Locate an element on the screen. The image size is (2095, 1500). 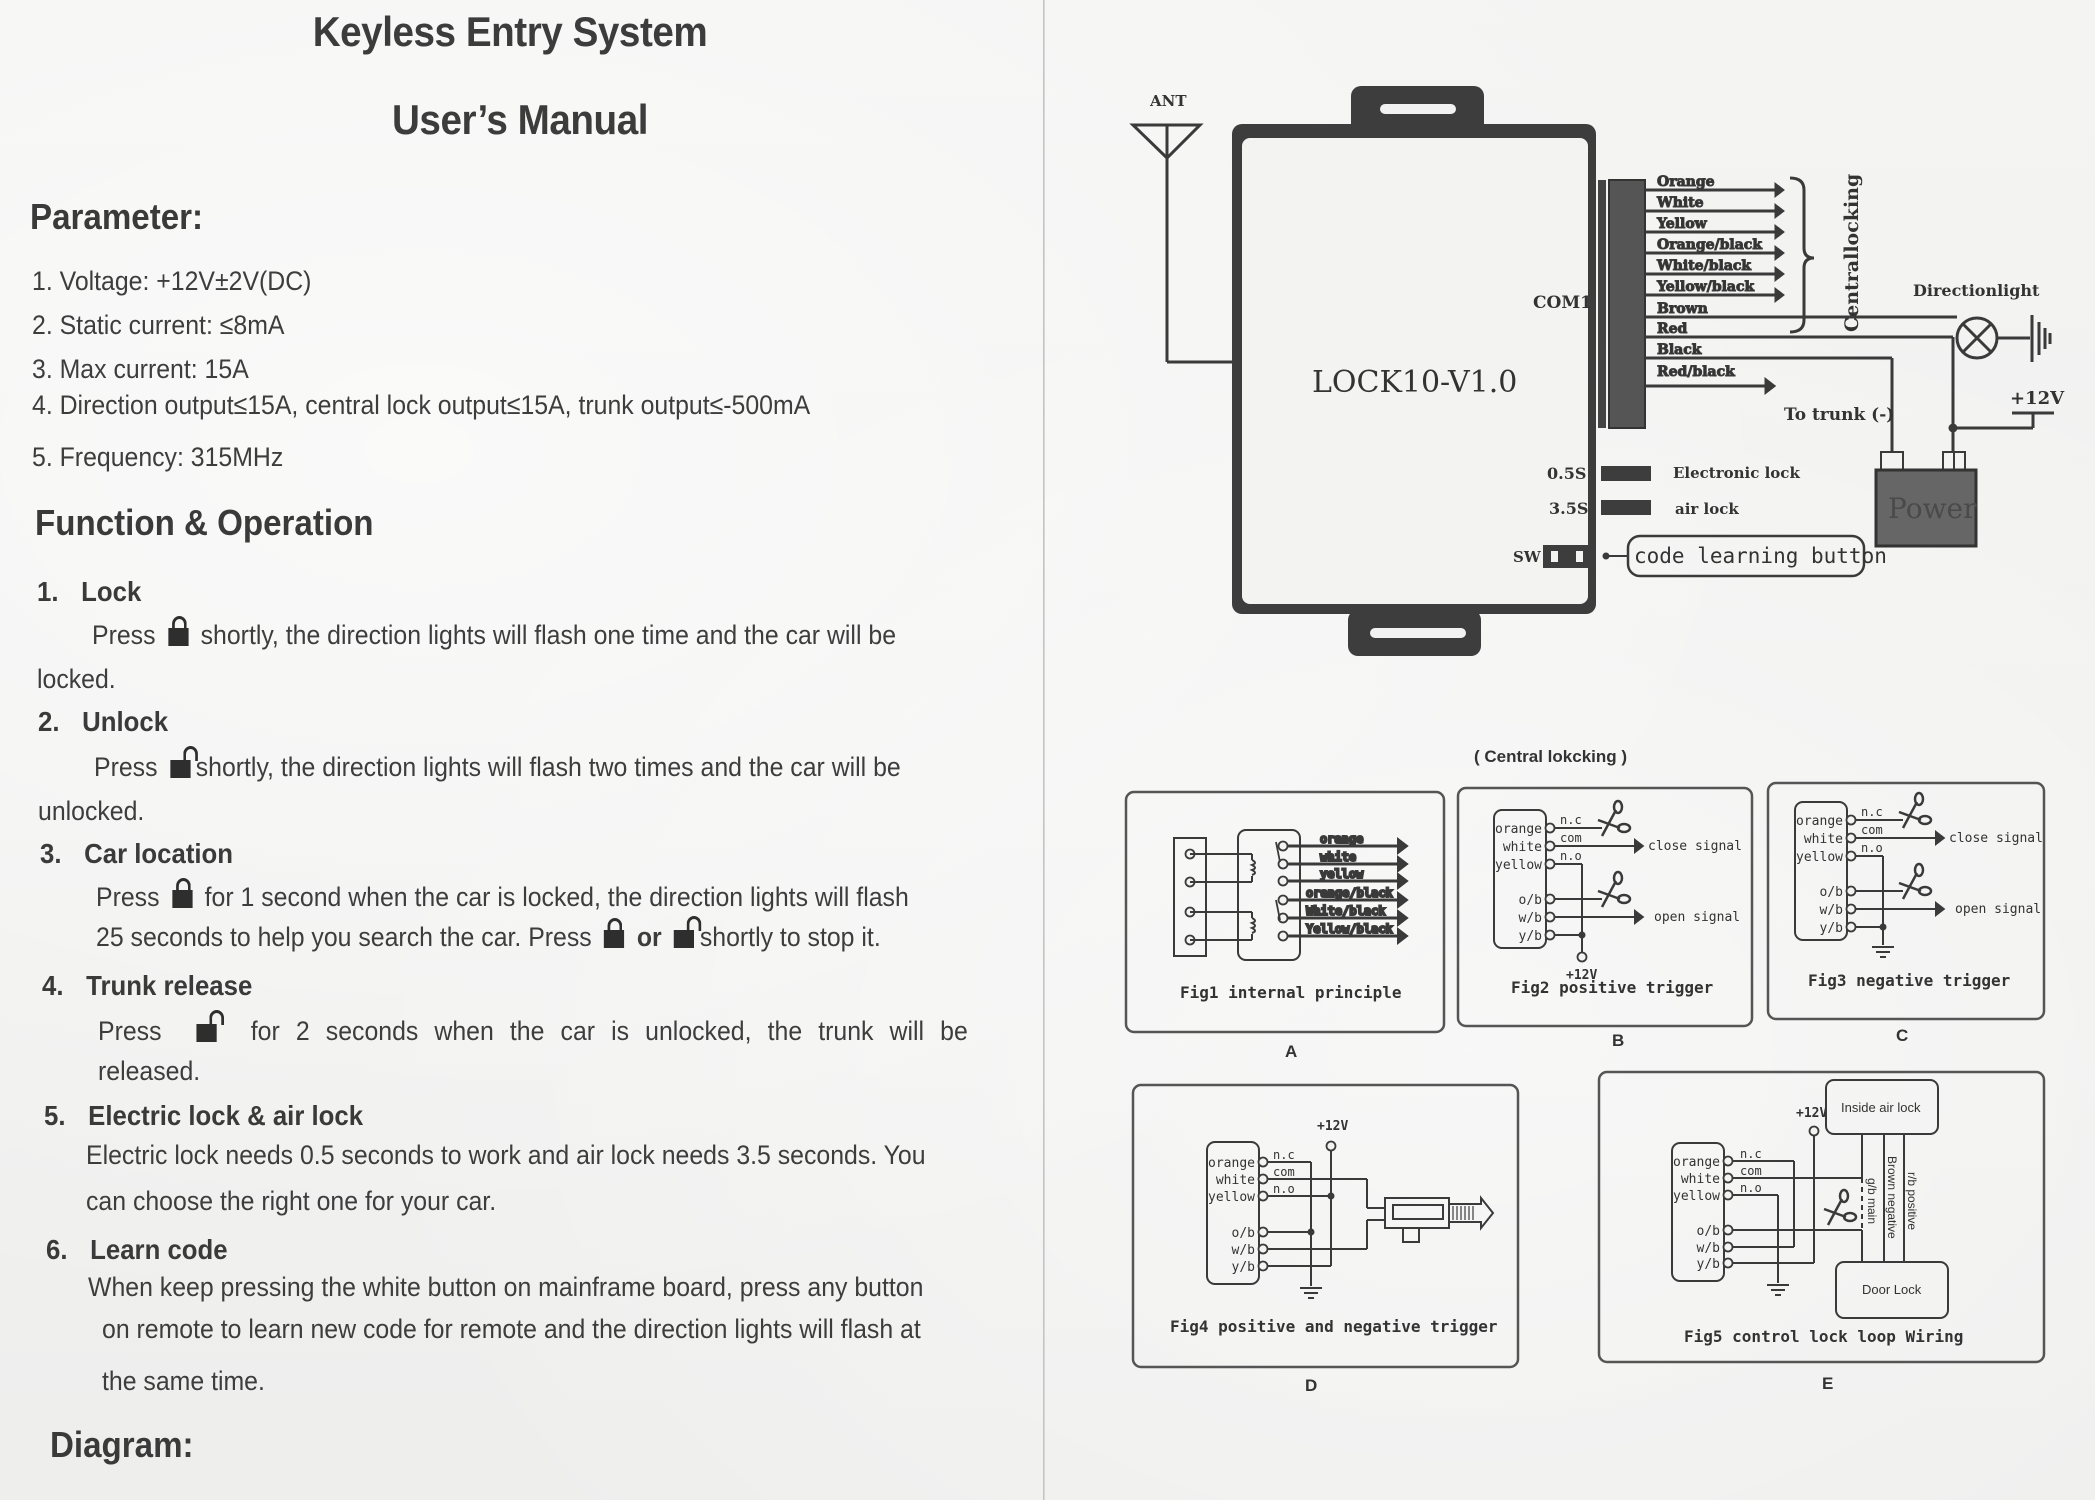
figure-letter: A is located at coordinates (1291, 1051).